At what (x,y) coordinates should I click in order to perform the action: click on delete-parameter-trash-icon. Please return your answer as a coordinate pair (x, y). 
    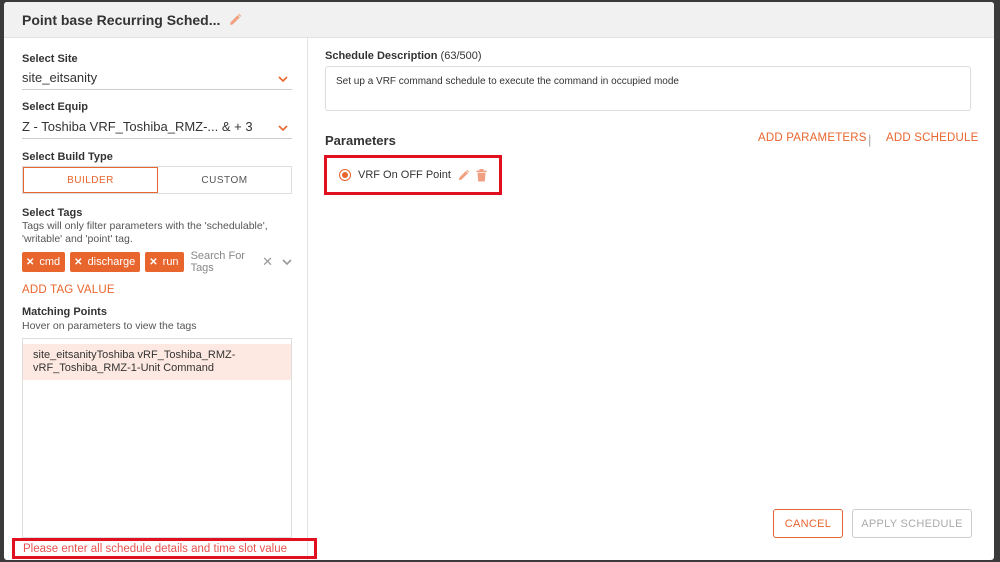
    Looking at the image, I should click on (481, 175).